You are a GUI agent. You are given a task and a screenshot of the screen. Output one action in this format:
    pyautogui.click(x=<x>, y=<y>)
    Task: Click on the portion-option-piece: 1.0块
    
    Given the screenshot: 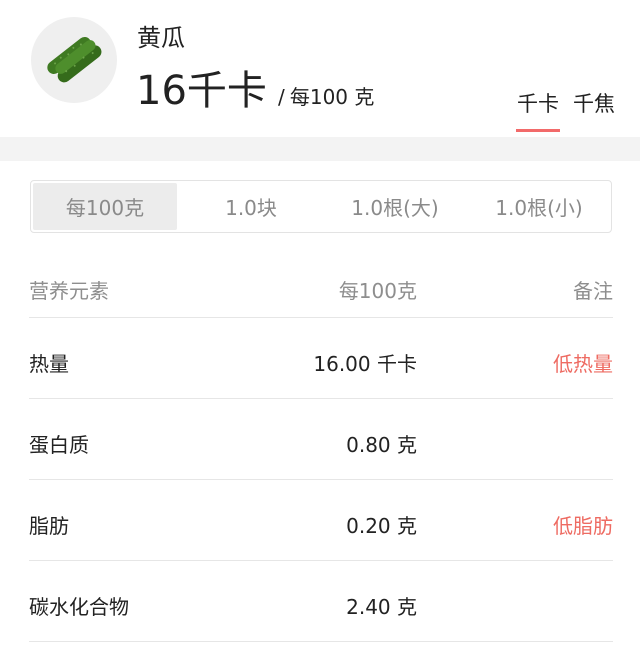 What is the action you would take?
    pyautogui.click(x=251, y=206)
    